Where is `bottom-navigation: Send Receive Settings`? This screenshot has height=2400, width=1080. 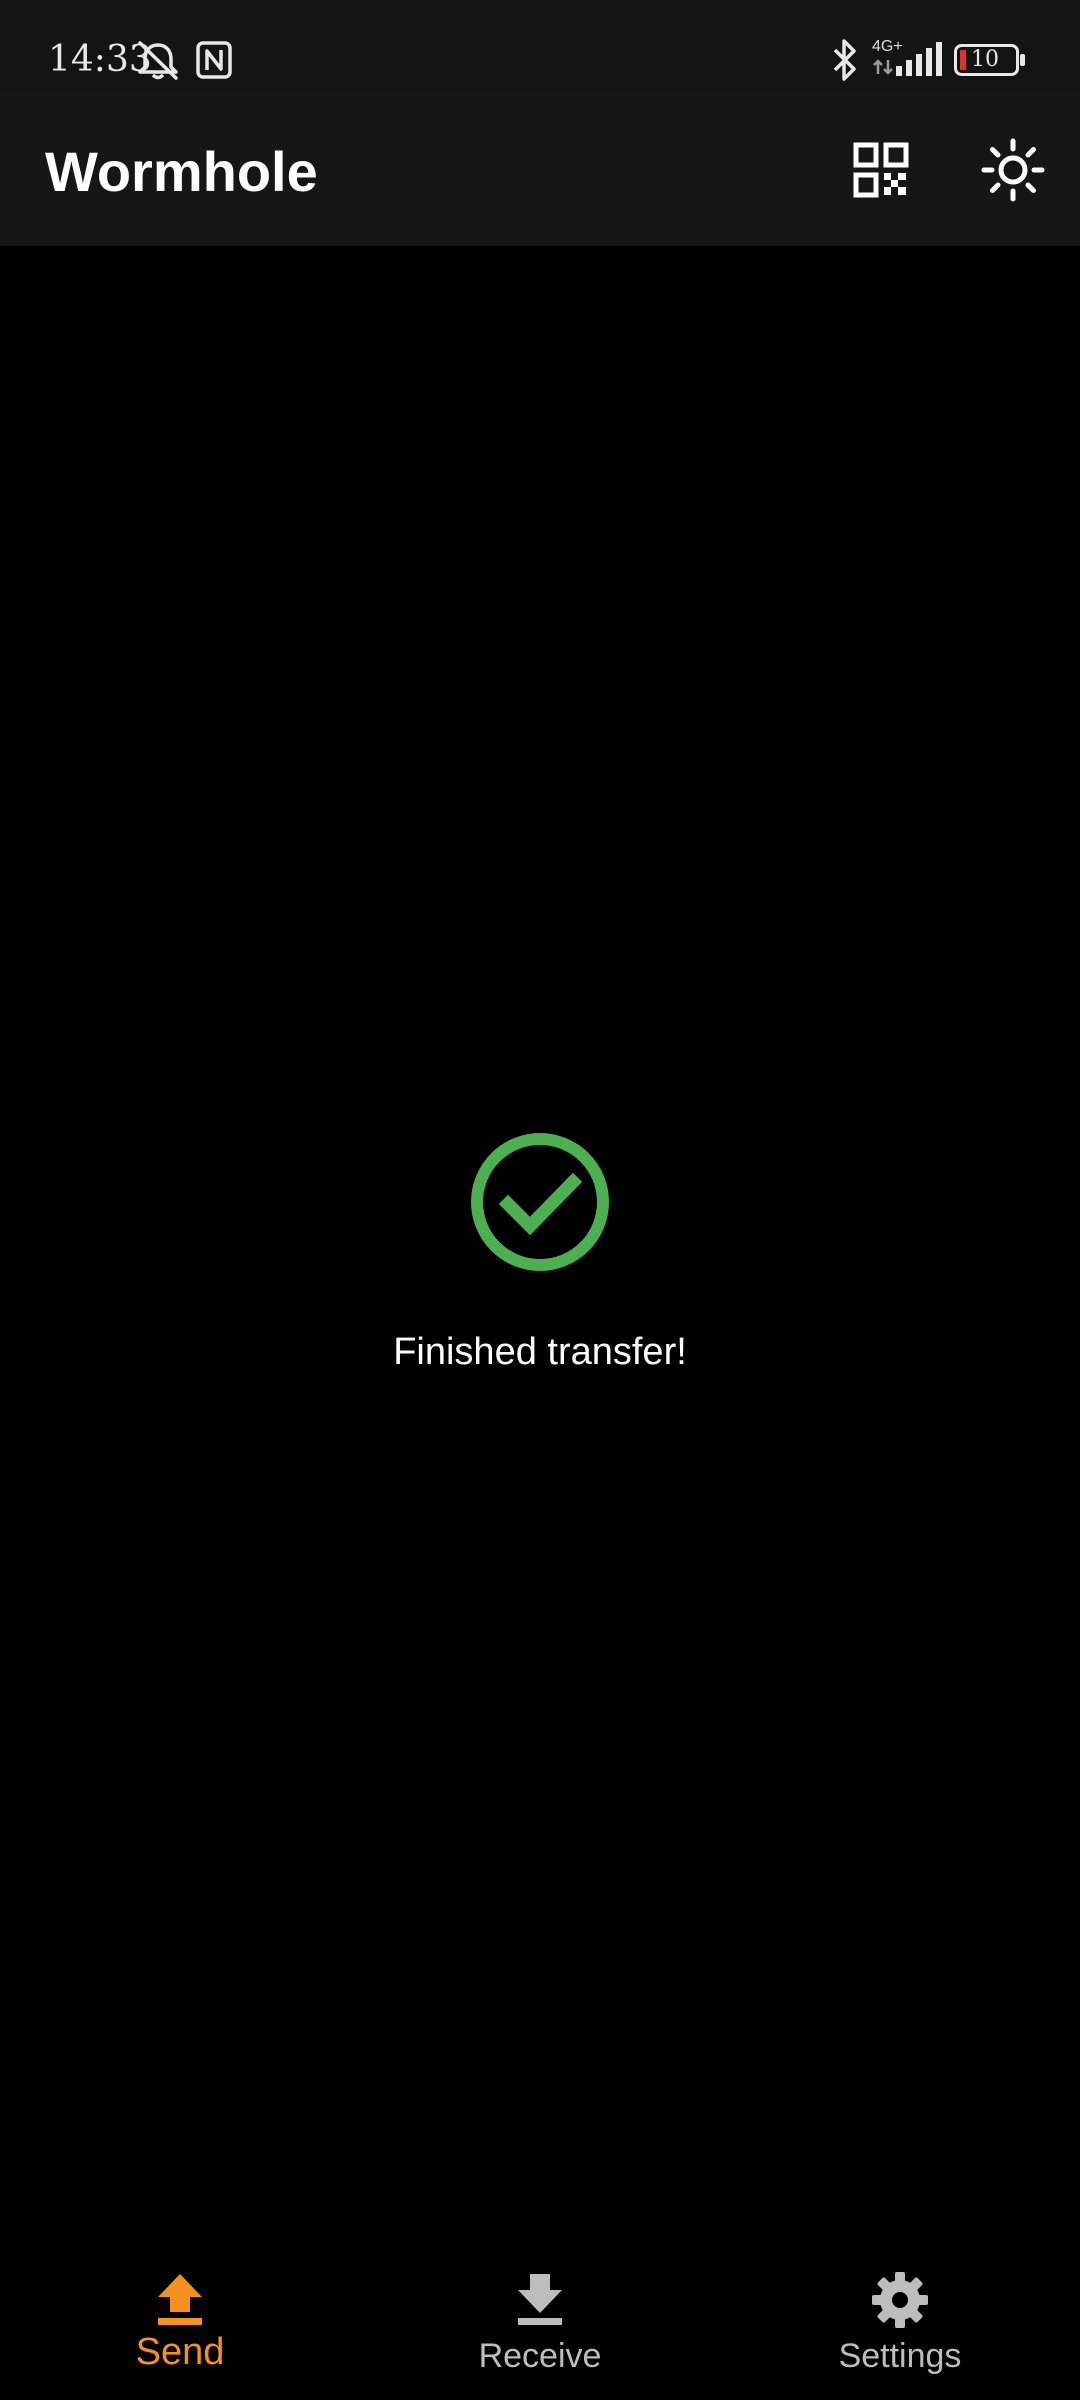
bottom-navigation: Send Receive Settings is located at coordinates (540, 2310).